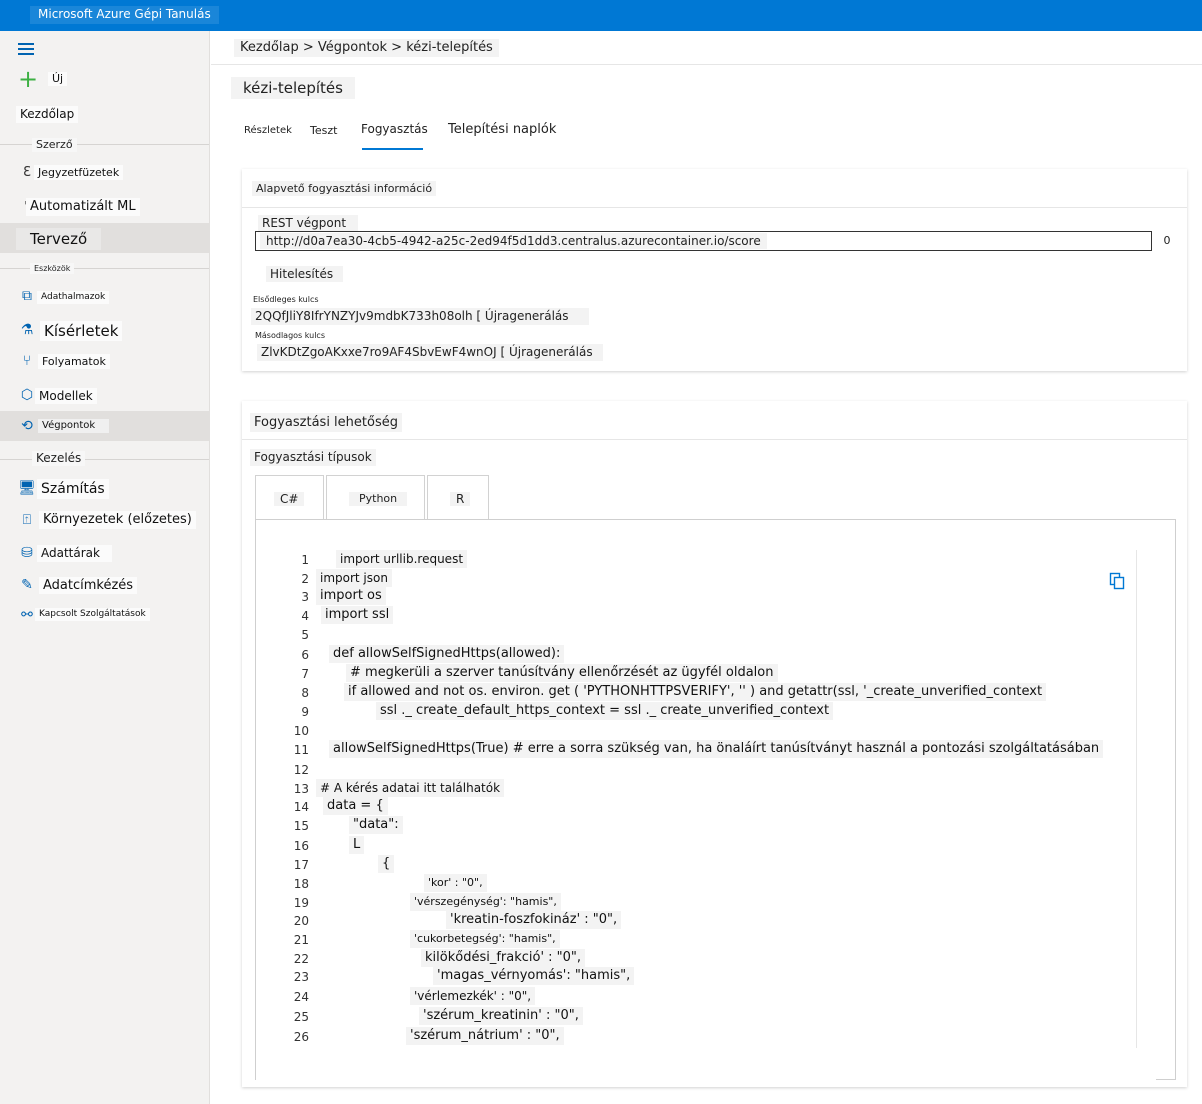 The height and width of the screenshot is (1104, 1202). What do you see at coordinates (305, 597) in the screenshot?
I see `line-number: 3` at bounding box center [305, 597].